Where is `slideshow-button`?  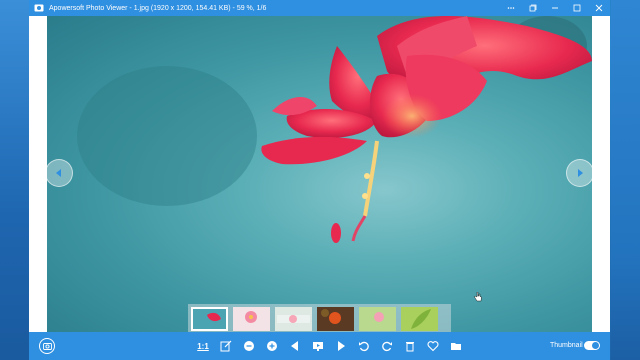
slideshow-button is located at coordinates (318, 346).